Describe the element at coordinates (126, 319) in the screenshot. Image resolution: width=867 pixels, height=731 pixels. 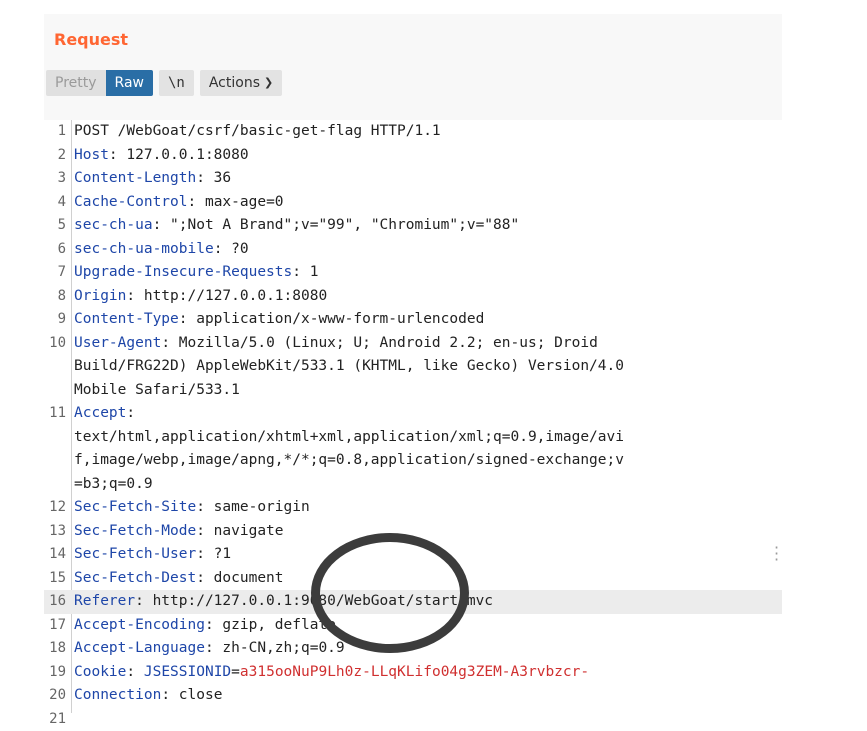
I see `header-name: Content-Type` at that location.